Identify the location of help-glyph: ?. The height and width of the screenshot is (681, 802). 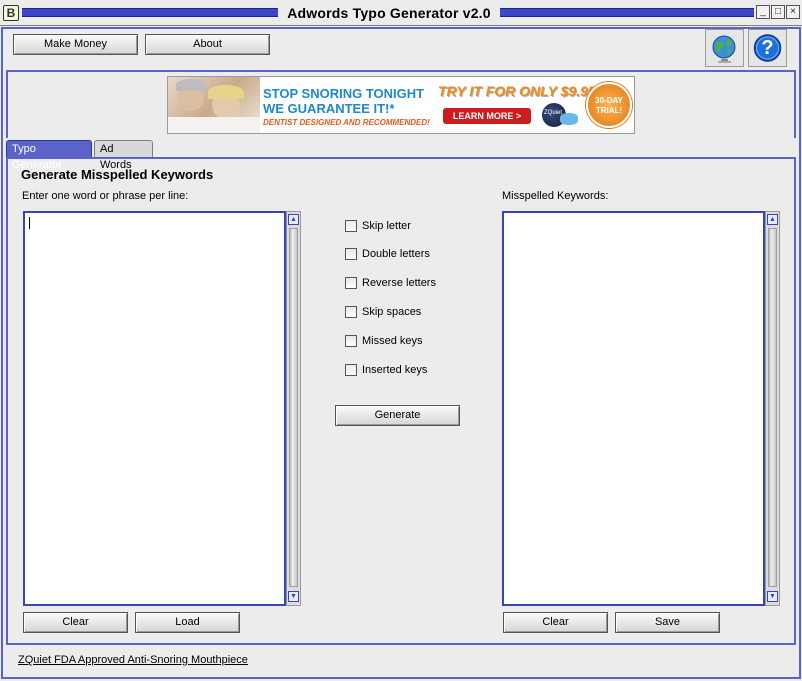
(767, 48).